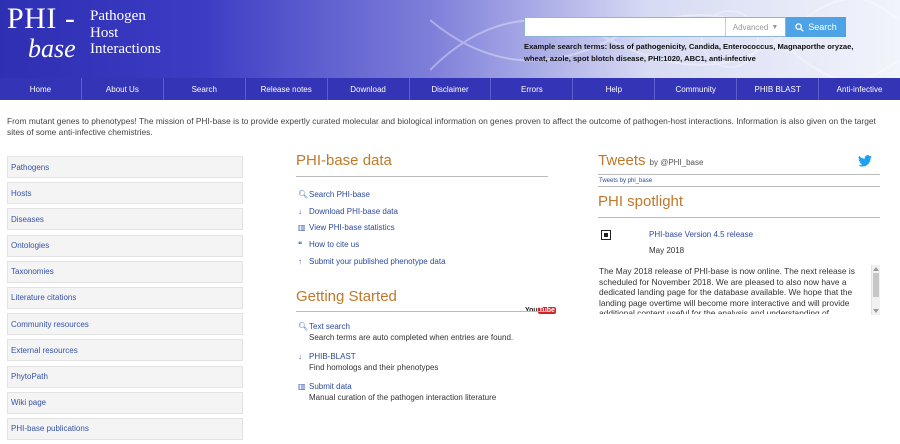  Describe the element at coordinates (667, 250) in the screenshot. I see `spotlight-date: May 2018` at that location.